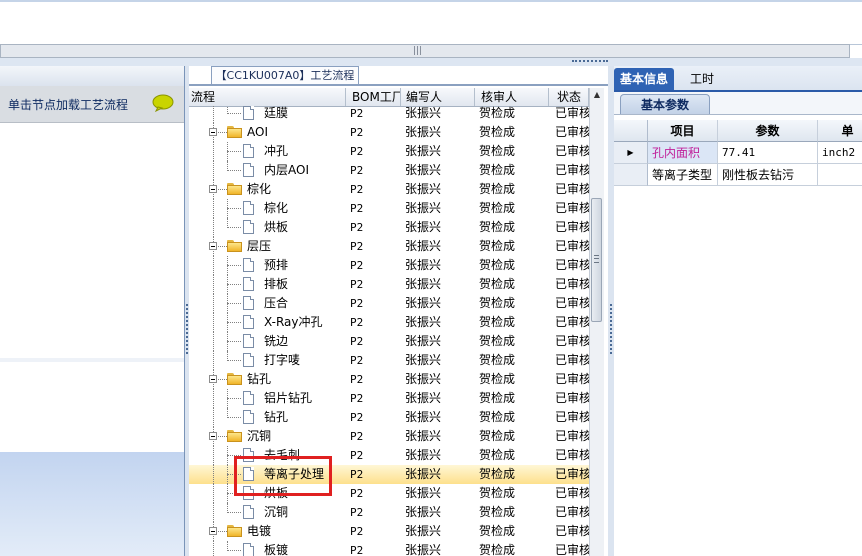  What do you see at coordinates (276, 265) in the screenshot?
I see `process-step-name: 预排` at bounding box center [276, 265].